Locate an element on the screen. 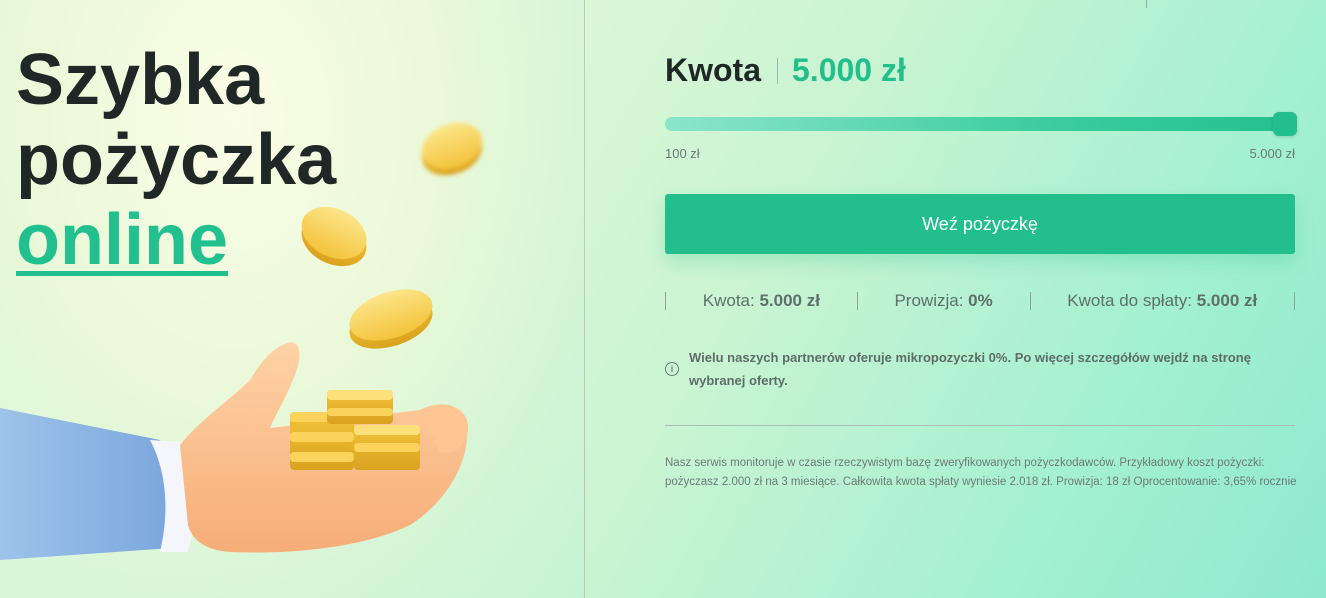 Image resolution: width=1326 pixels, height=598 pixels. slider-min-label: 100 zł is located at coordinates (682, 153).